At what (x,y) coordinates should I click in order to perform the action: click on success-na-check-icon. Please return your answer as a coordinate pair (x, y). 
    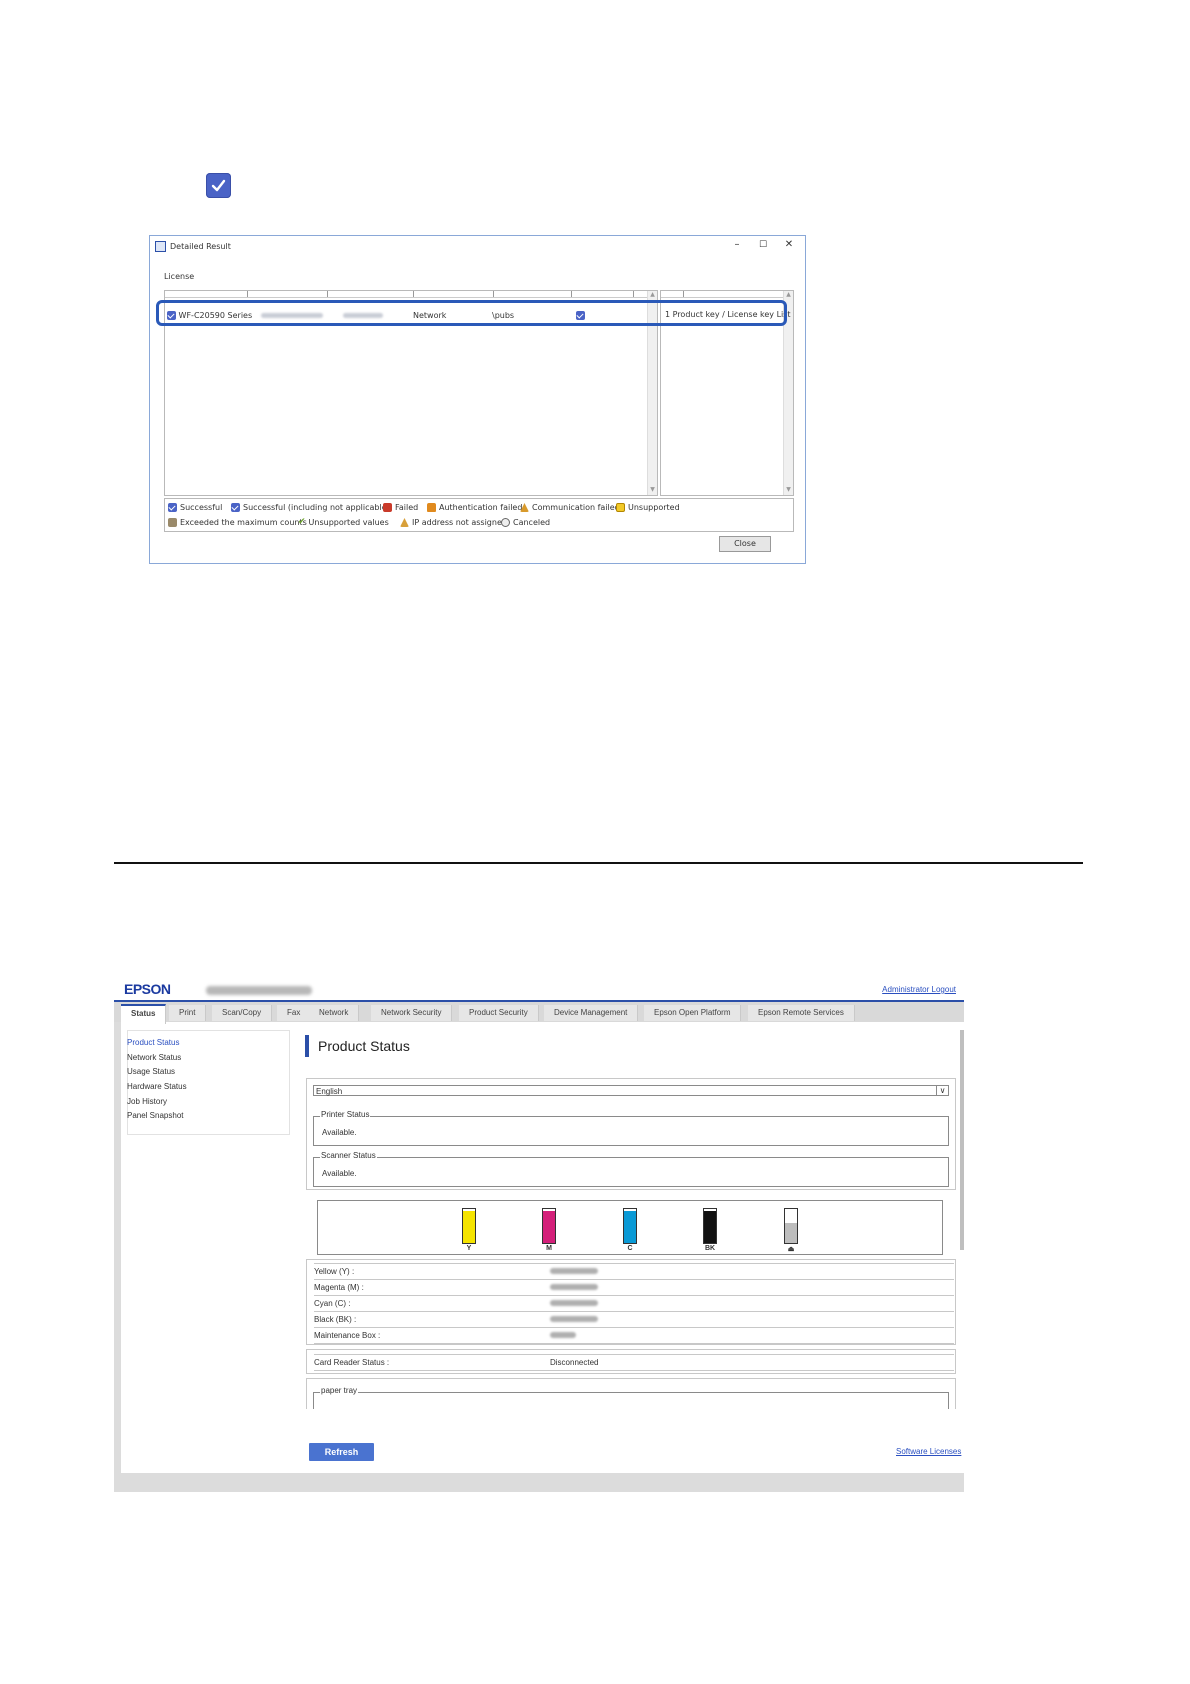
    Looking at the image, I should click on (235, 507).